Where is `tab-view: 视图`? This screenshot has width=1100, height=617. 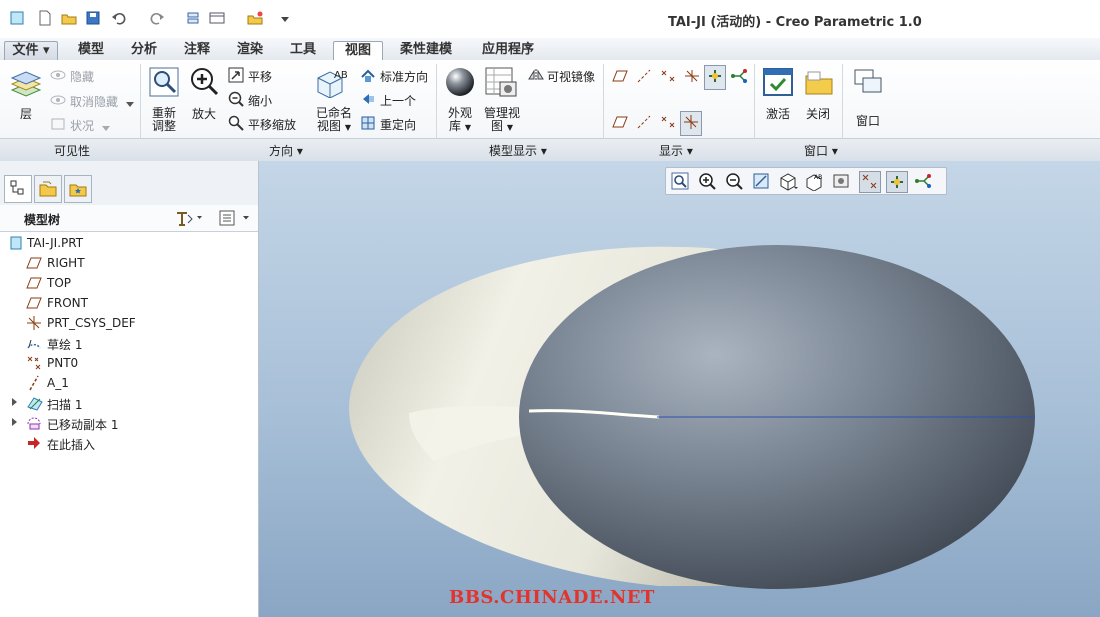
tab-view: 视图 is located at coordinates (358, 51).